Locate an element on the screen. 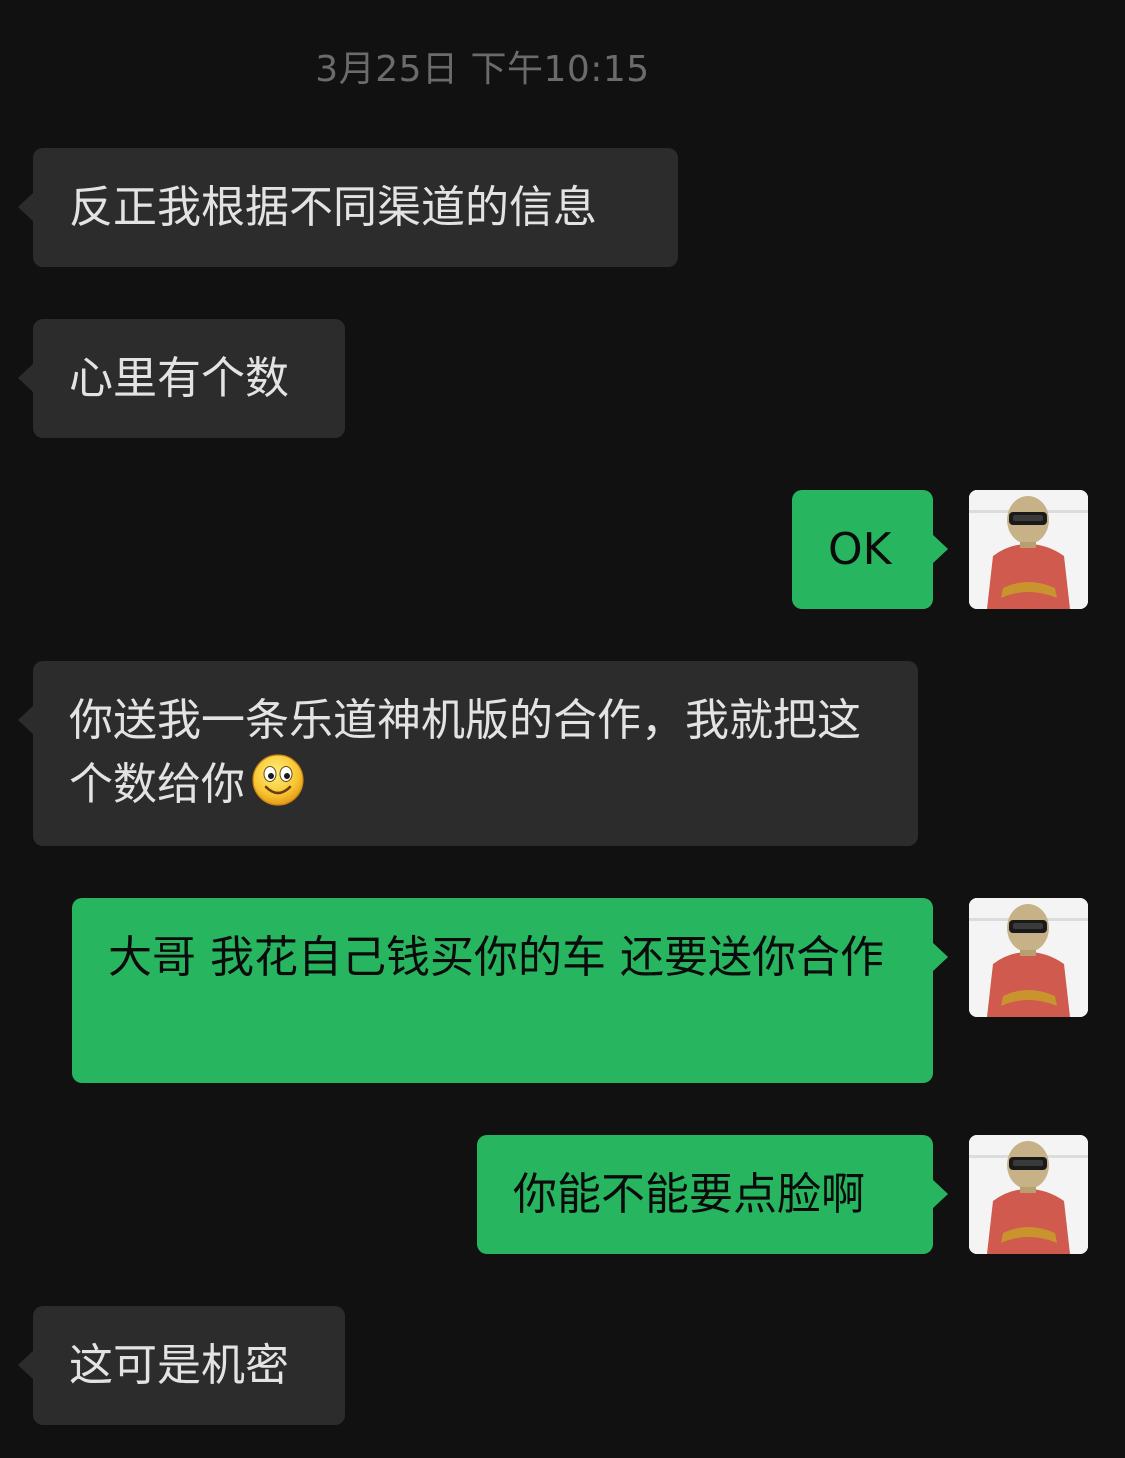 This screenshot has width=1125, height=1458. message-text: OK is located at coordinates (860, 549).